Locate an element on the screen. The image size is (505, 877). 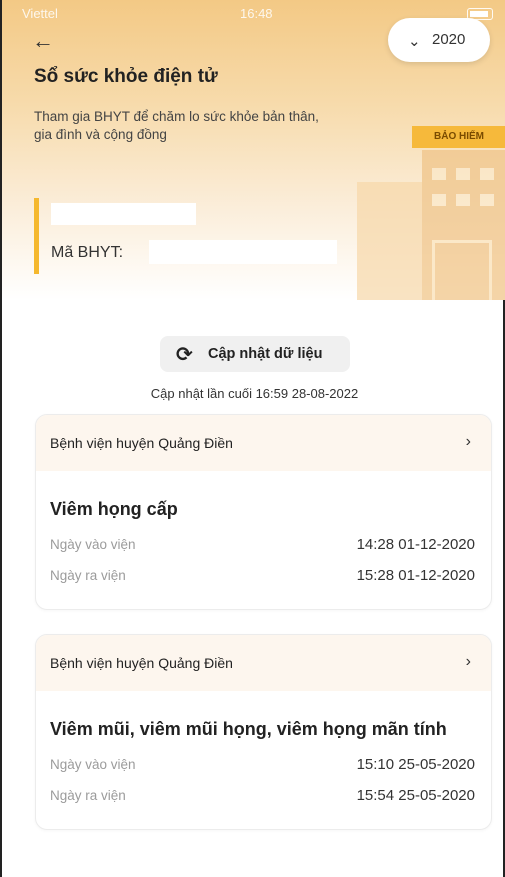
refresh-data-button: ⟳ Cập nhật dữ liệu is located at coordinates (255, 354).